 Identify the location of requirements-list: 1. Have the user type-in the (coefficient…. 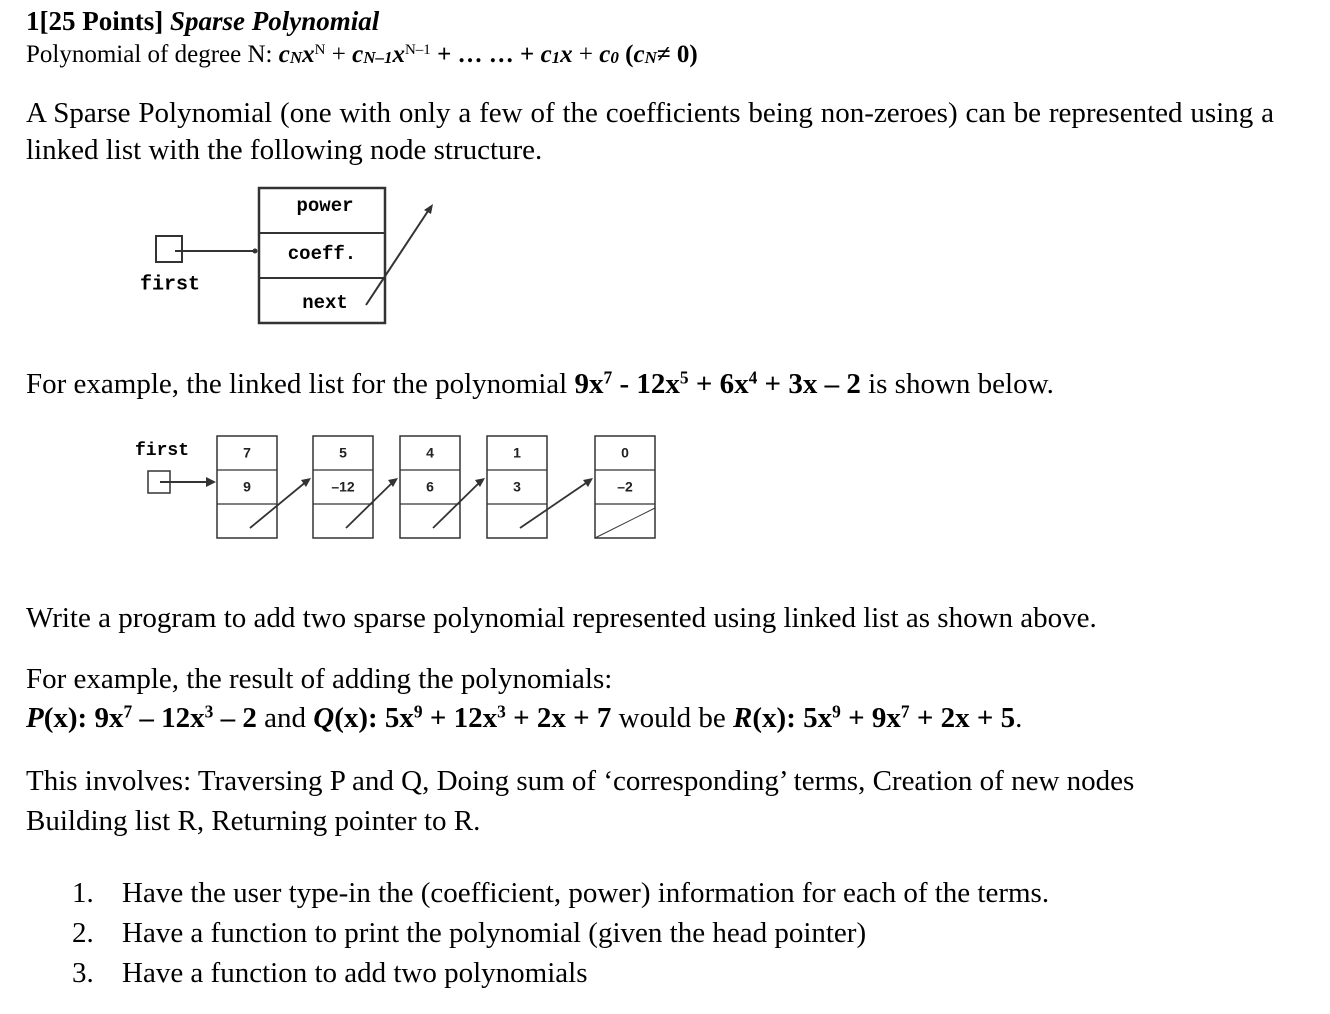
(560, 933).